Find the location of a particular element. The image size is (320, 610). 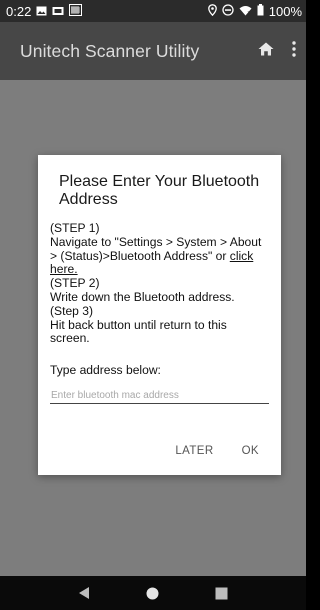

ok-button: OK is located at coordinates (250, 451).